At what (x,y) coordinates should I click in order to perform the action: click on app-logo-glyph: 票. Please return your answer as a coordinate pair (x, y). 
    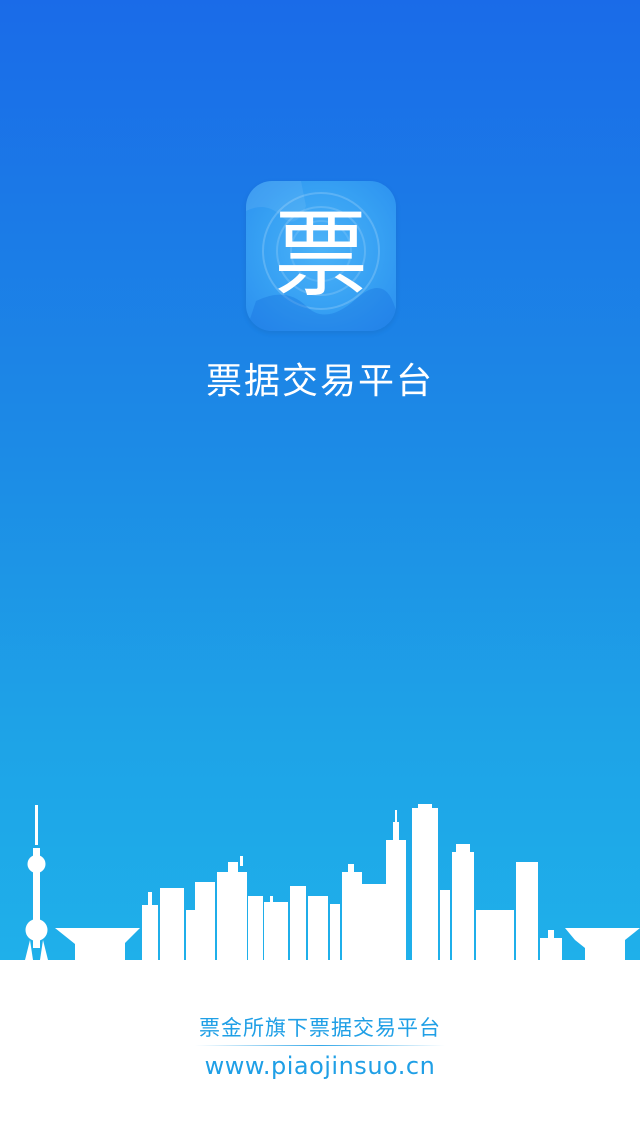
    Looking at the image, I should click on (320, 255).